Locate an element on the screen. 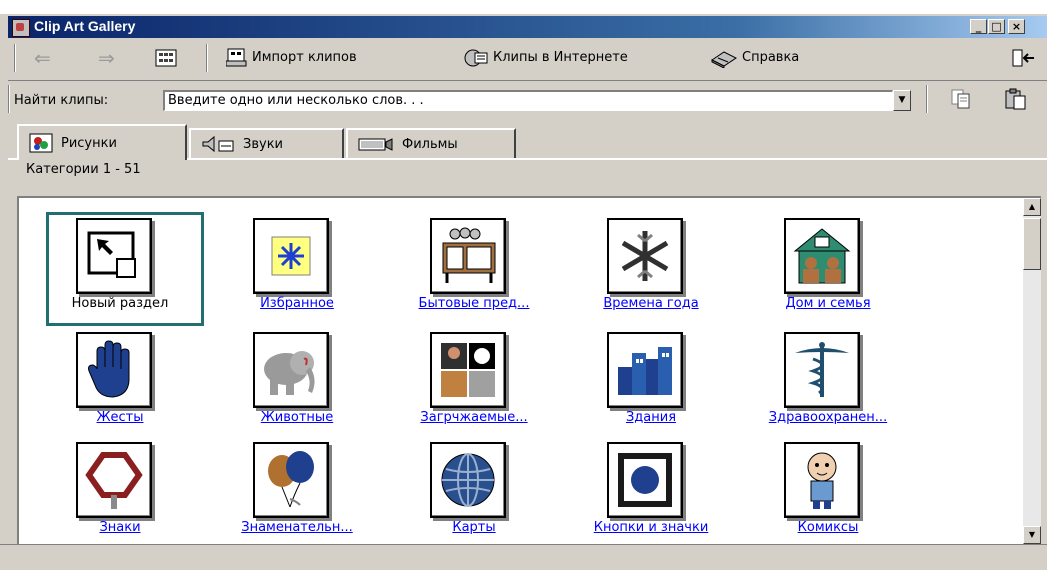 The width and height of the screenshot is (1047, 570). copy-button is located at coordinates (961, 99).